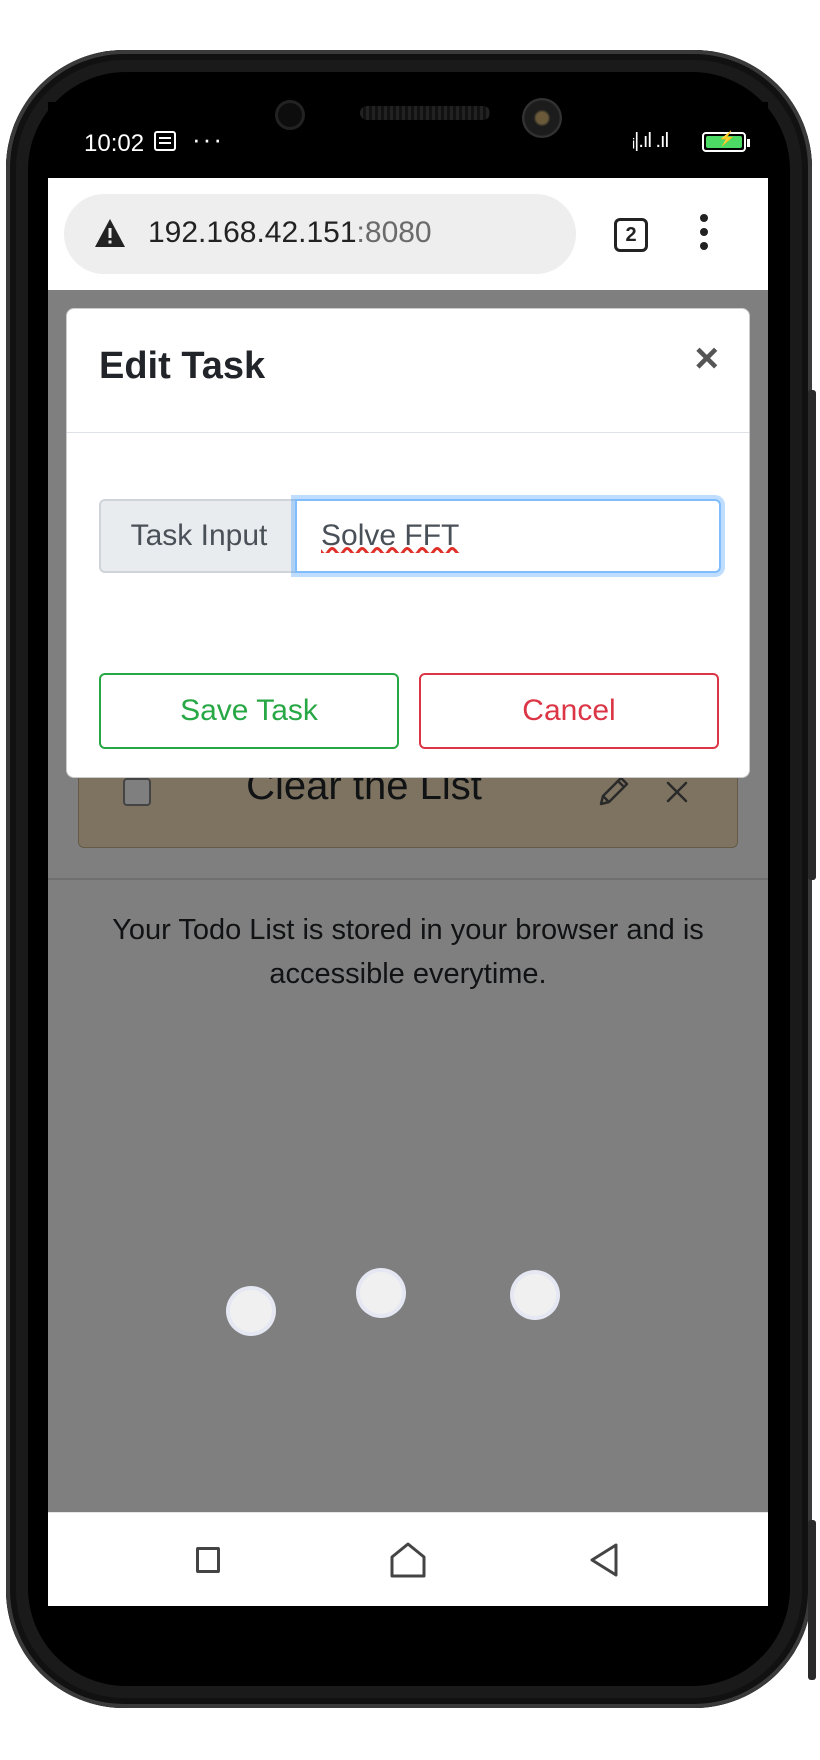 This screenshot has width=820, height=1760. What do you see at coordinates (425, 113) in the screenshot?
I see `earpiece-speaker` at bounding box center [425, 113].